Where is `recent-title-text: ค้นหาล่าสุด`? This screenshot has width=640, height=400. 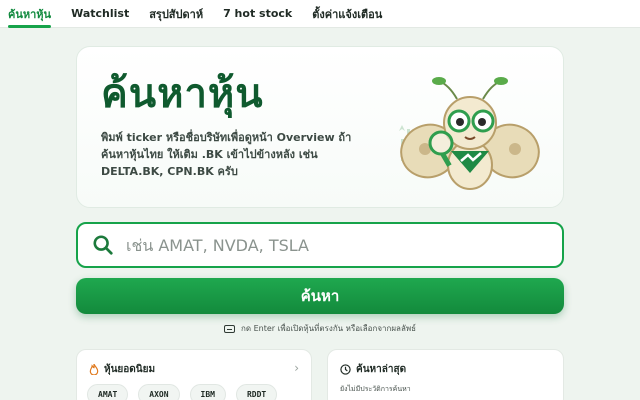
recent-title-text: ค้นหาล่าสุด is located at coordinates (381, 369).